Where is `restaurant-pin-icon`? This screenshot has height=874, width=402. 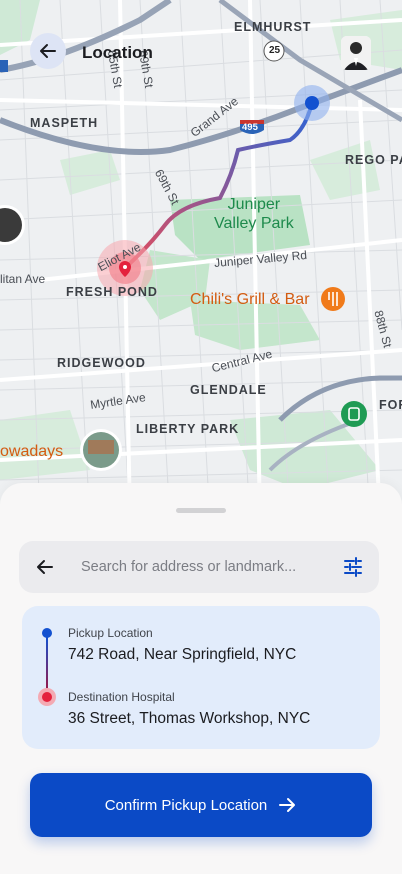 restaurant-pin-icon is located at coordinates (333, 299).